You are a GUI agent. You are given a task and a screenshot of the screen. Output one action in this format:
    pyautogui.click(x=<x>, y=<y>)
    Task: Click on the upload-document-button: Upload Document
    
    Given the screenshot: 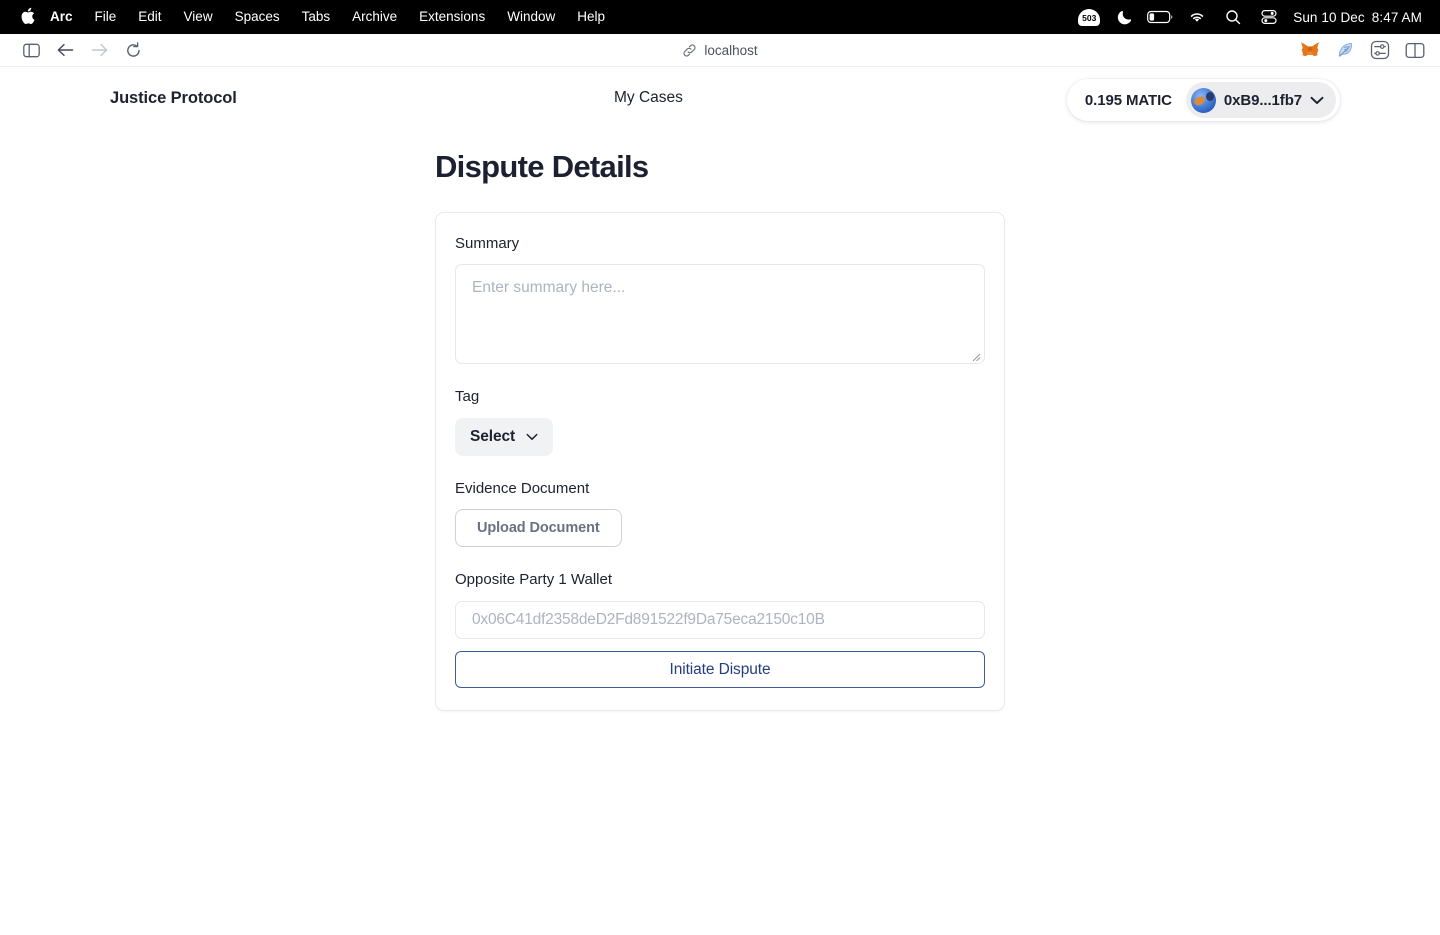 What is the action you would take?
    pyautogui.click(x=538, y=528)
    